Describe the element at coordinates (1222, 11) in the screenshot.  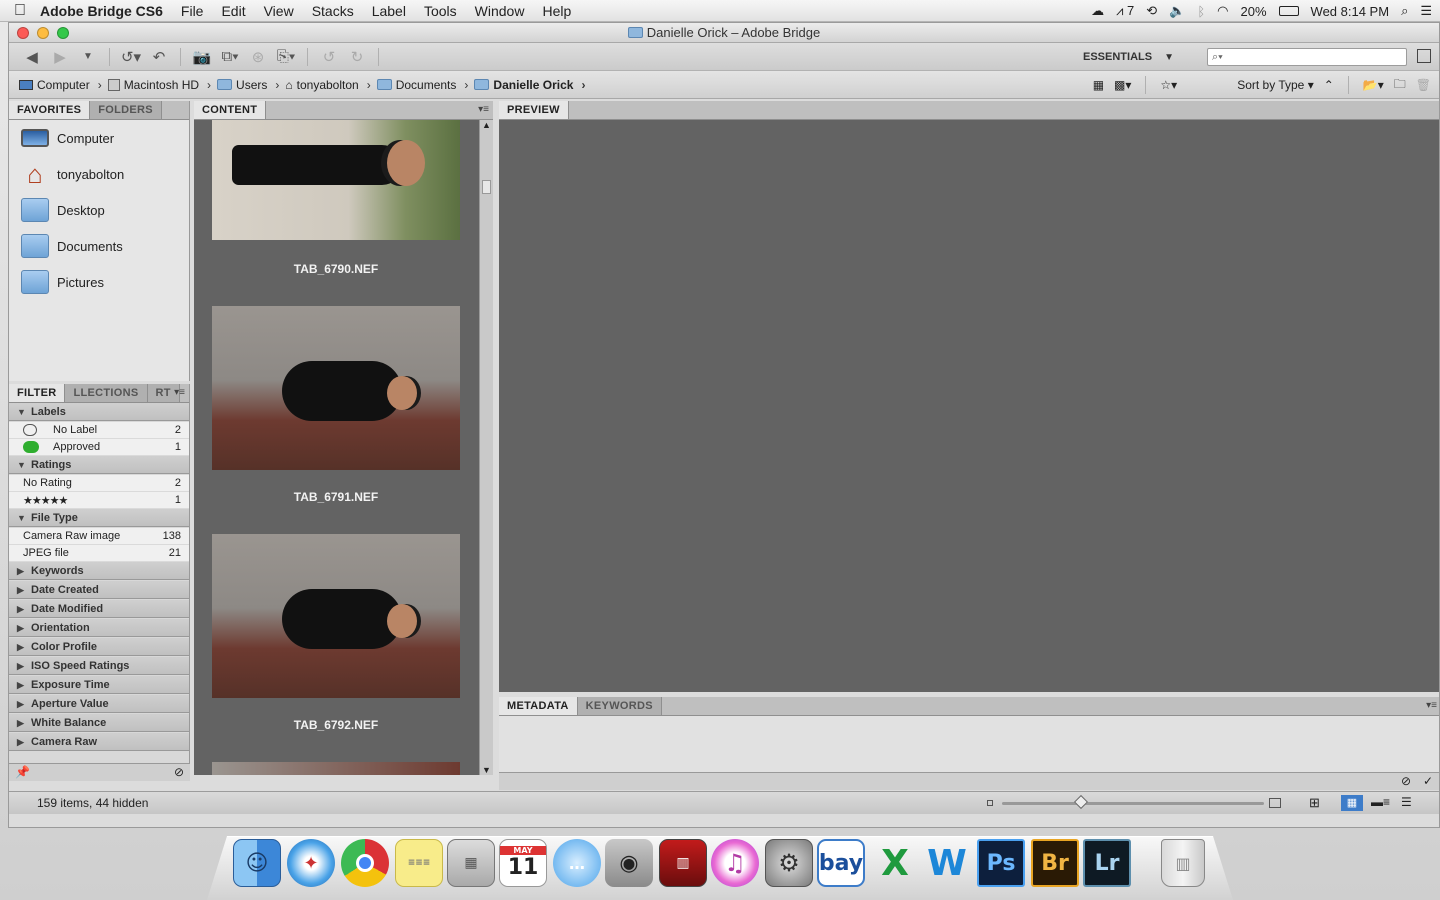
I see `wifi-icon: ◠` at that location.